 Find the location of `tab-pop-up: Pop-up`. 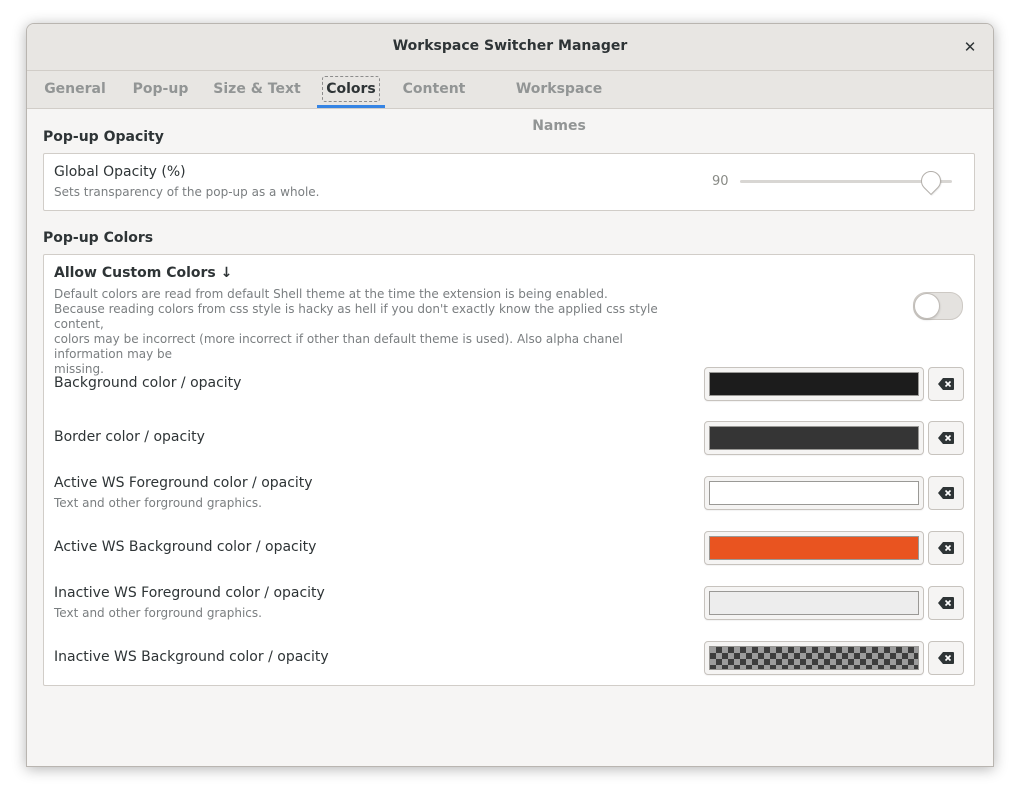

tab-pop-up: Pop-up is located at coordinates (160, 89).